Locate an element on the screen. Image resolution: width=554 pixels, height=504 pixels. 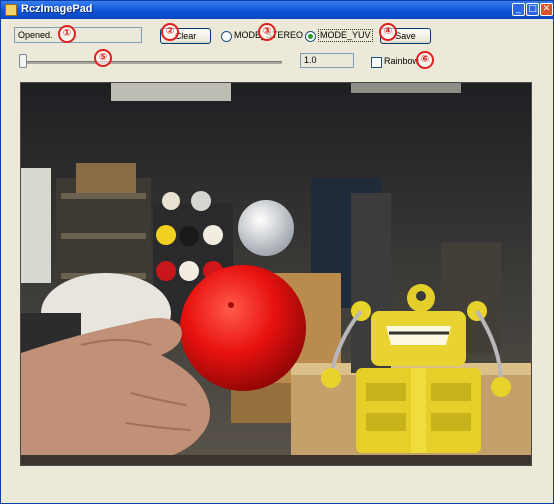
rainbow-checkbox is located at coordinates (376, 62).